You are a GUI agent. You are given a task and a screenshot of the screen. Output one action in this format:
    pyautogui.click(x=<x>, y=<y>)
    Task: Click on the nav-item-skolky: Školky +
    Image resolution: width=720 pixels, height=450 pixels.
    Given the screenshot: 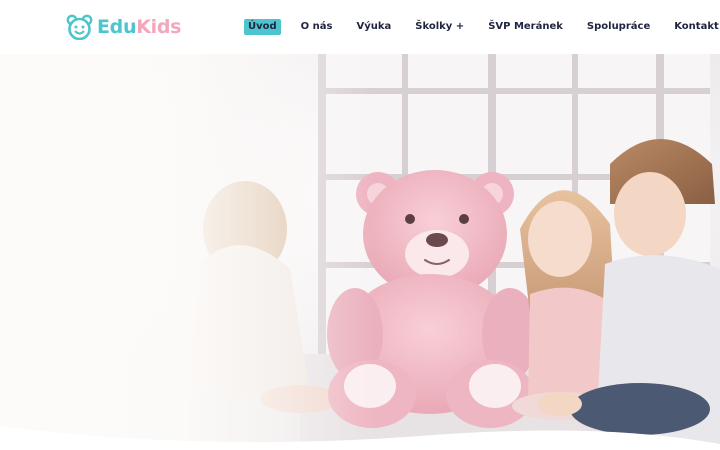 What is the action you would take?
    pyautogui.click(x=439, y=27)
    